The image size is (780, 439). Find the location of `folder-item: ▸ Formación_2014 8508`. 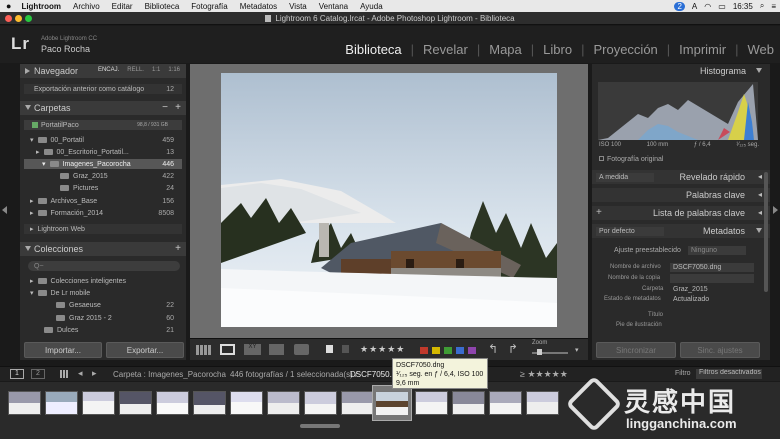

folder-item: ▸ Formación_2014 8508 is located at coordinates (106, 213).